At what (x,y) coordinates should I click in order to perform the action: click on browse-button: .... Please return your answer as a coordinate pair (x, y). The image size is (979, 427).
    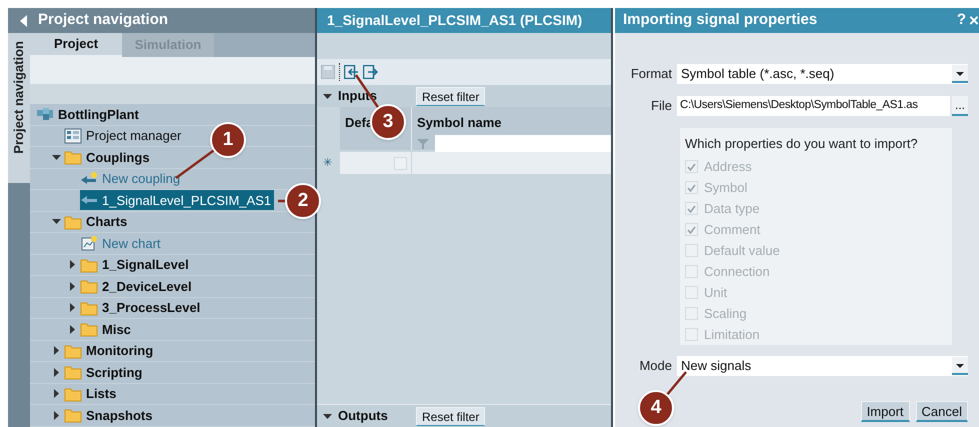
    Looking at the image, I should click on (960, 106).